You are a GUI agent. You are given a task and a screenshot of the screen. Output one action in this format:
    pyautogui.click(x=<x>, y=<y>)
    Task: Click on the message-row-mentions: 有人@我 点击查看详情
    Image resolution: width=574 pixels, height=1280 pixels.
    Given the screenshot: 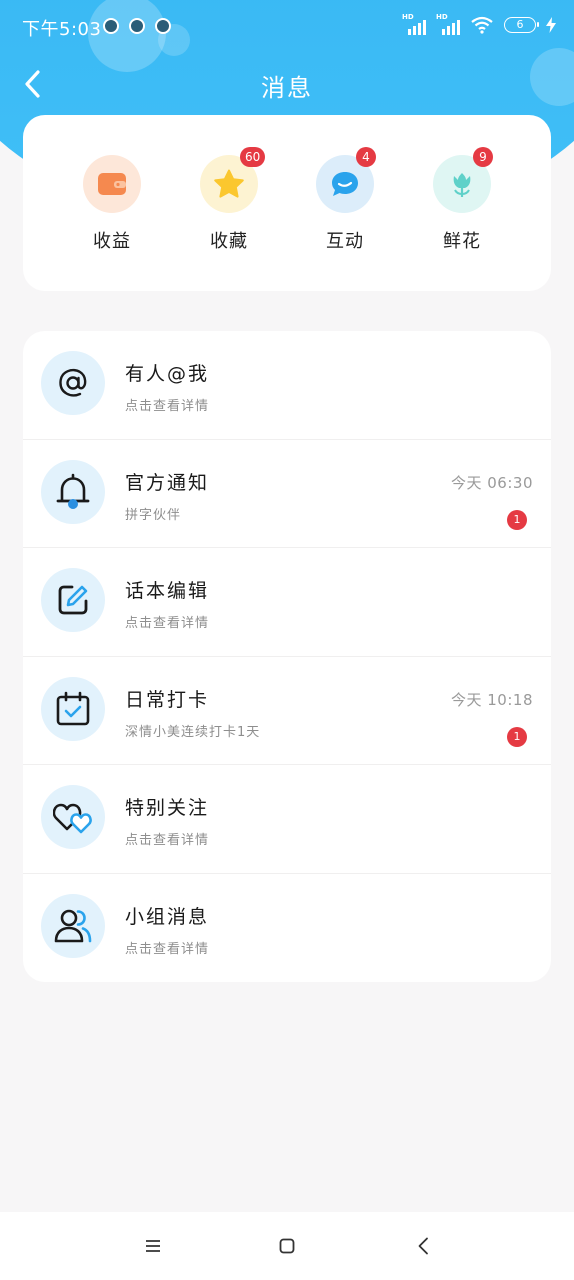 What is the action you would take?
    pyautogui.click(x=287, y=385)
    